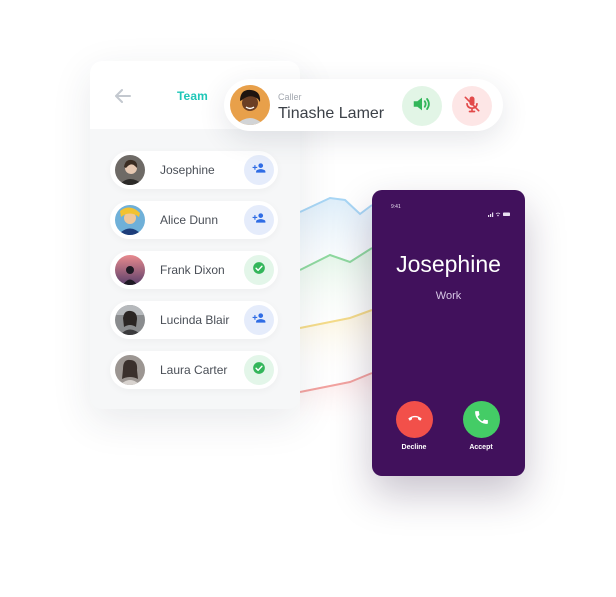  What do you see at coordinates (414, 447) in the screenshot?
I see `decline-label: Decline` at bounding box center [414, 447].